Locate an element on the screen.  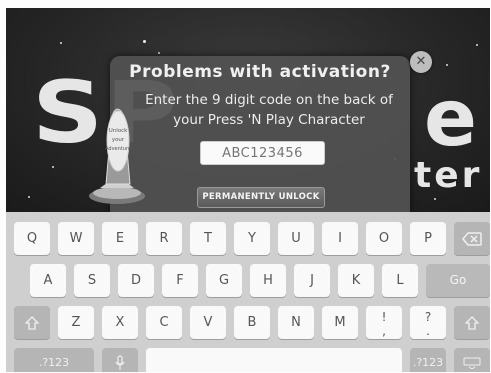
key-l: L is located at coordinates (400, 280).